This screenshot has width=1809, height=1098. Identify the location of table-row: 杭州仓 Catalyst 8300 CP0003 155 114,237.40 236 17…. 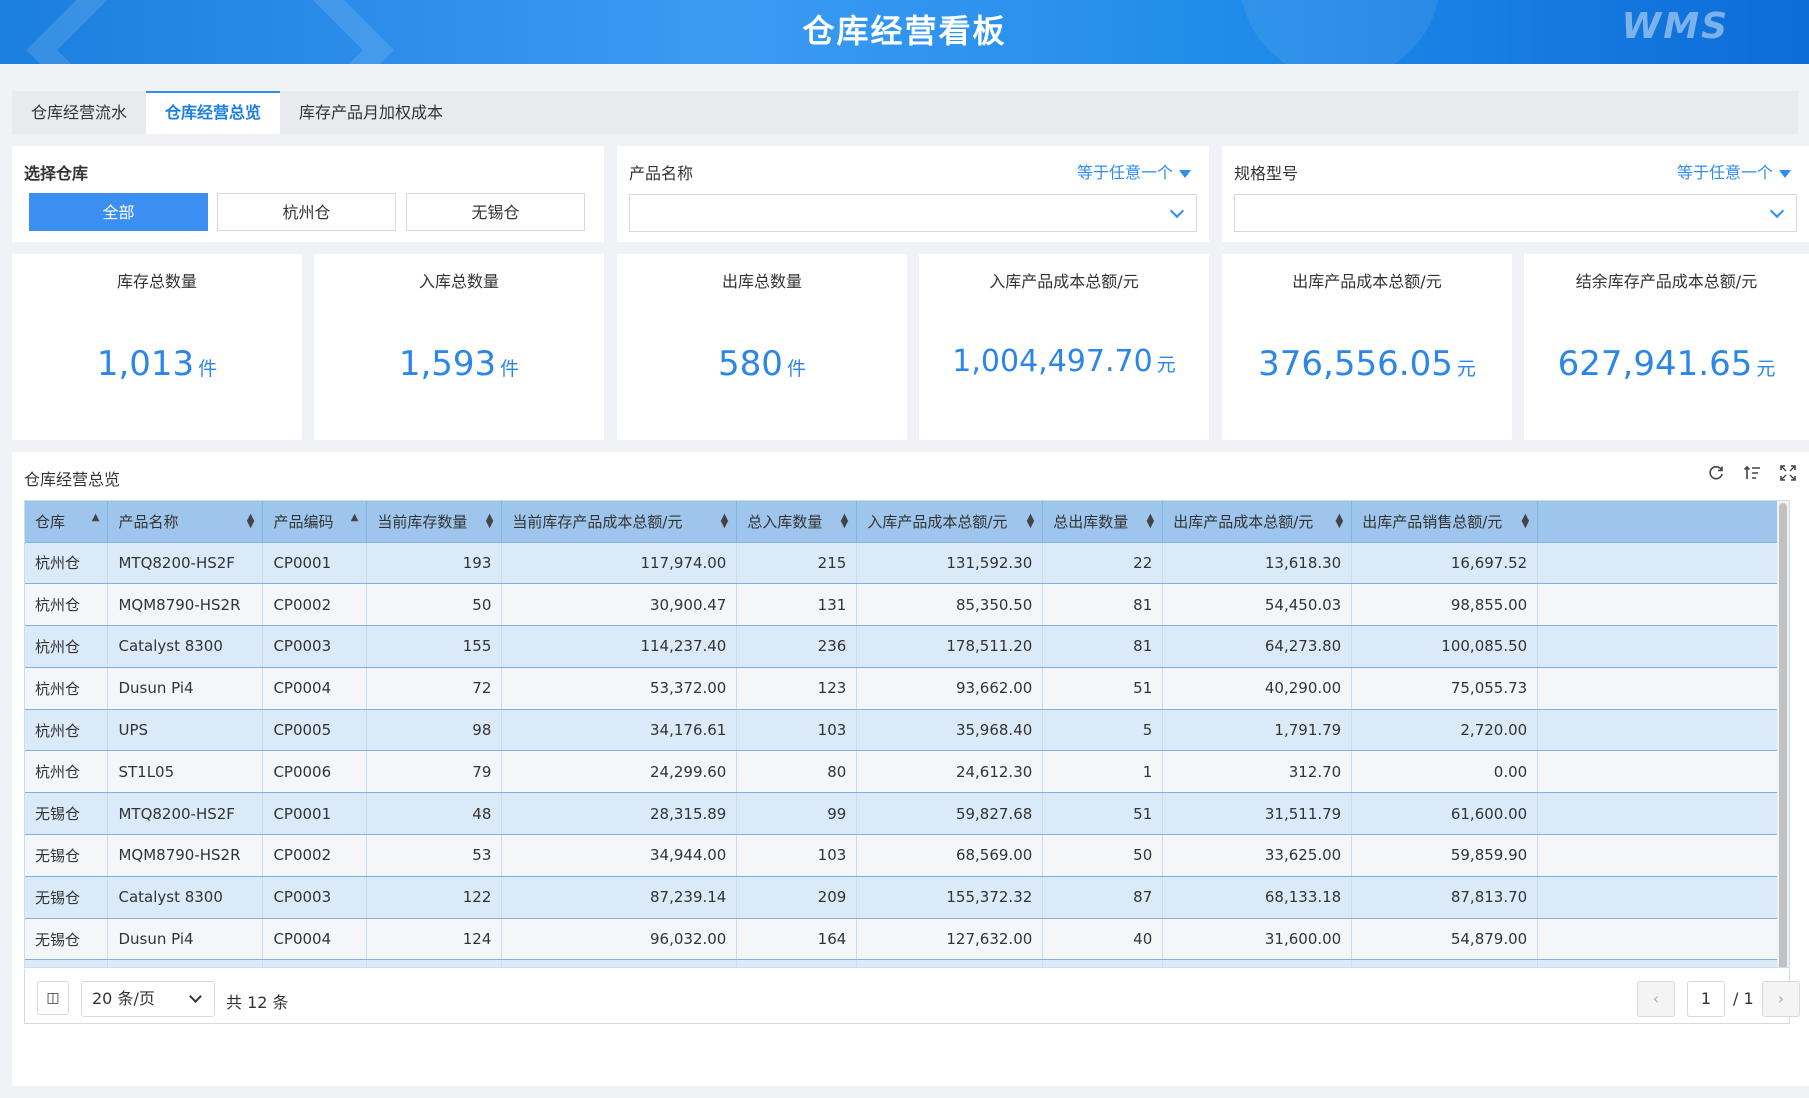
(907, 646).